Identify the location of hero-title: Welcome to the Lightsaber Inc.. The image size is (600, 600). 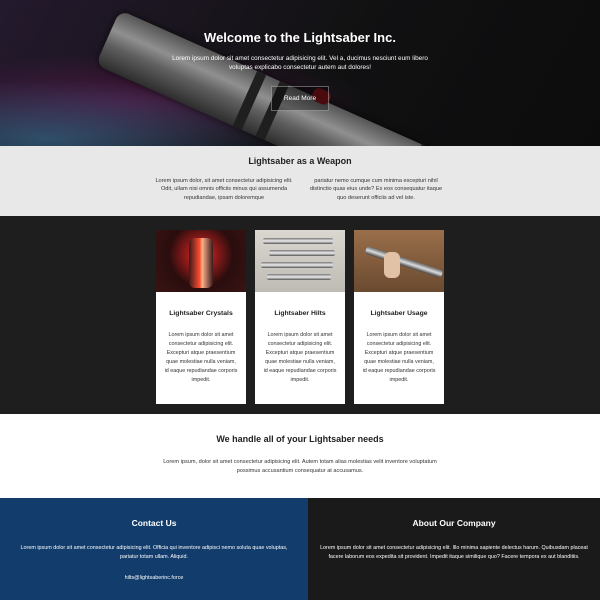
(300, 37).